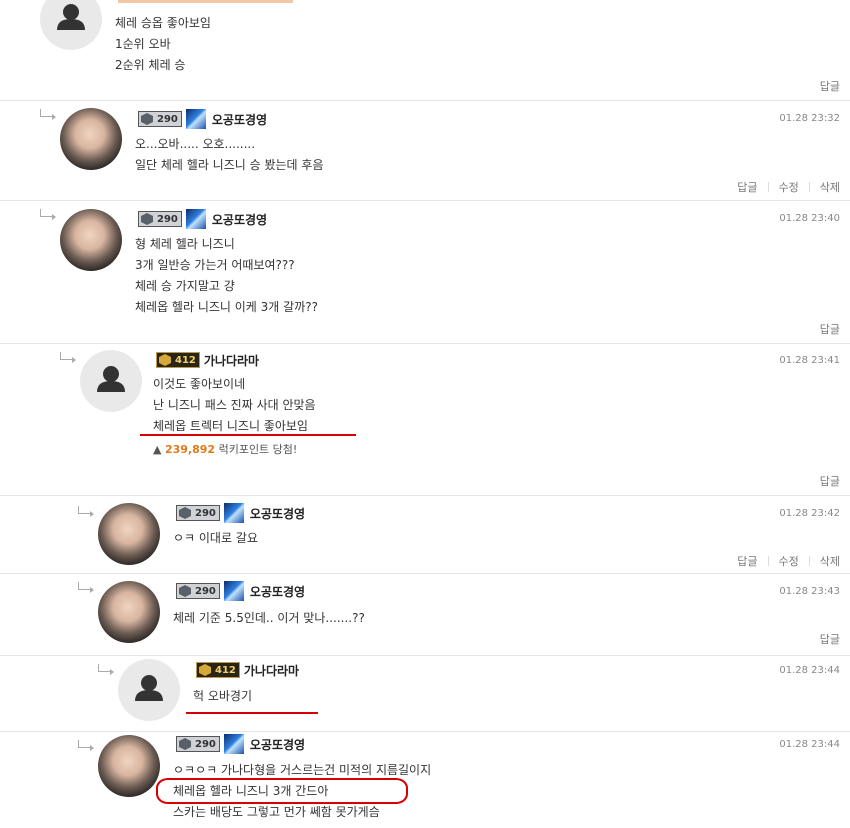 The height and width of the screenshot is (828, 850). I want to click on gift-icon: ▲, so click(157, 449).